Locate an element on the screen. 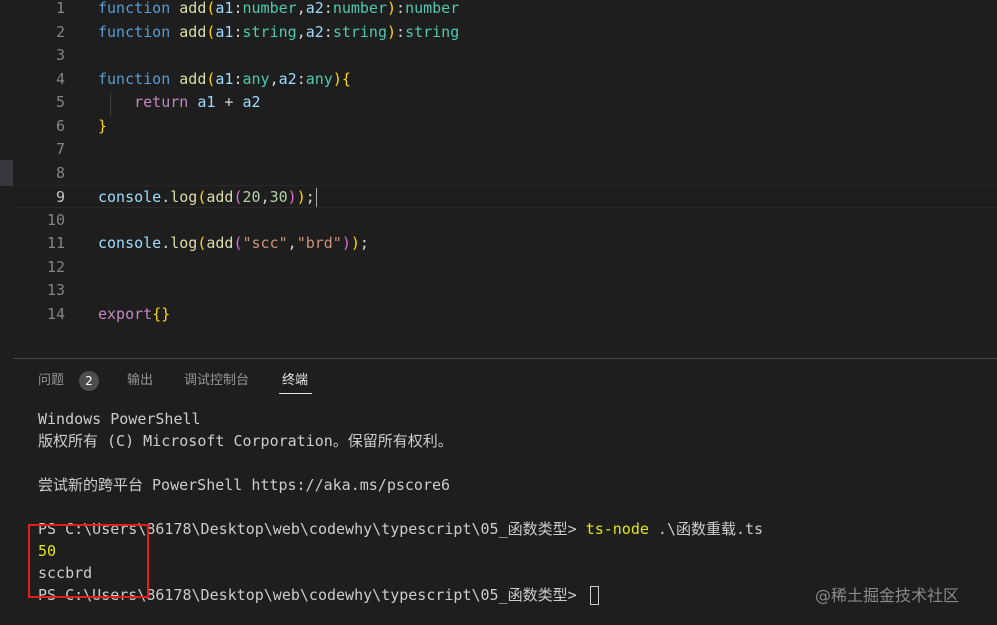  output-highlight-box is located at coordinates (88, 561).